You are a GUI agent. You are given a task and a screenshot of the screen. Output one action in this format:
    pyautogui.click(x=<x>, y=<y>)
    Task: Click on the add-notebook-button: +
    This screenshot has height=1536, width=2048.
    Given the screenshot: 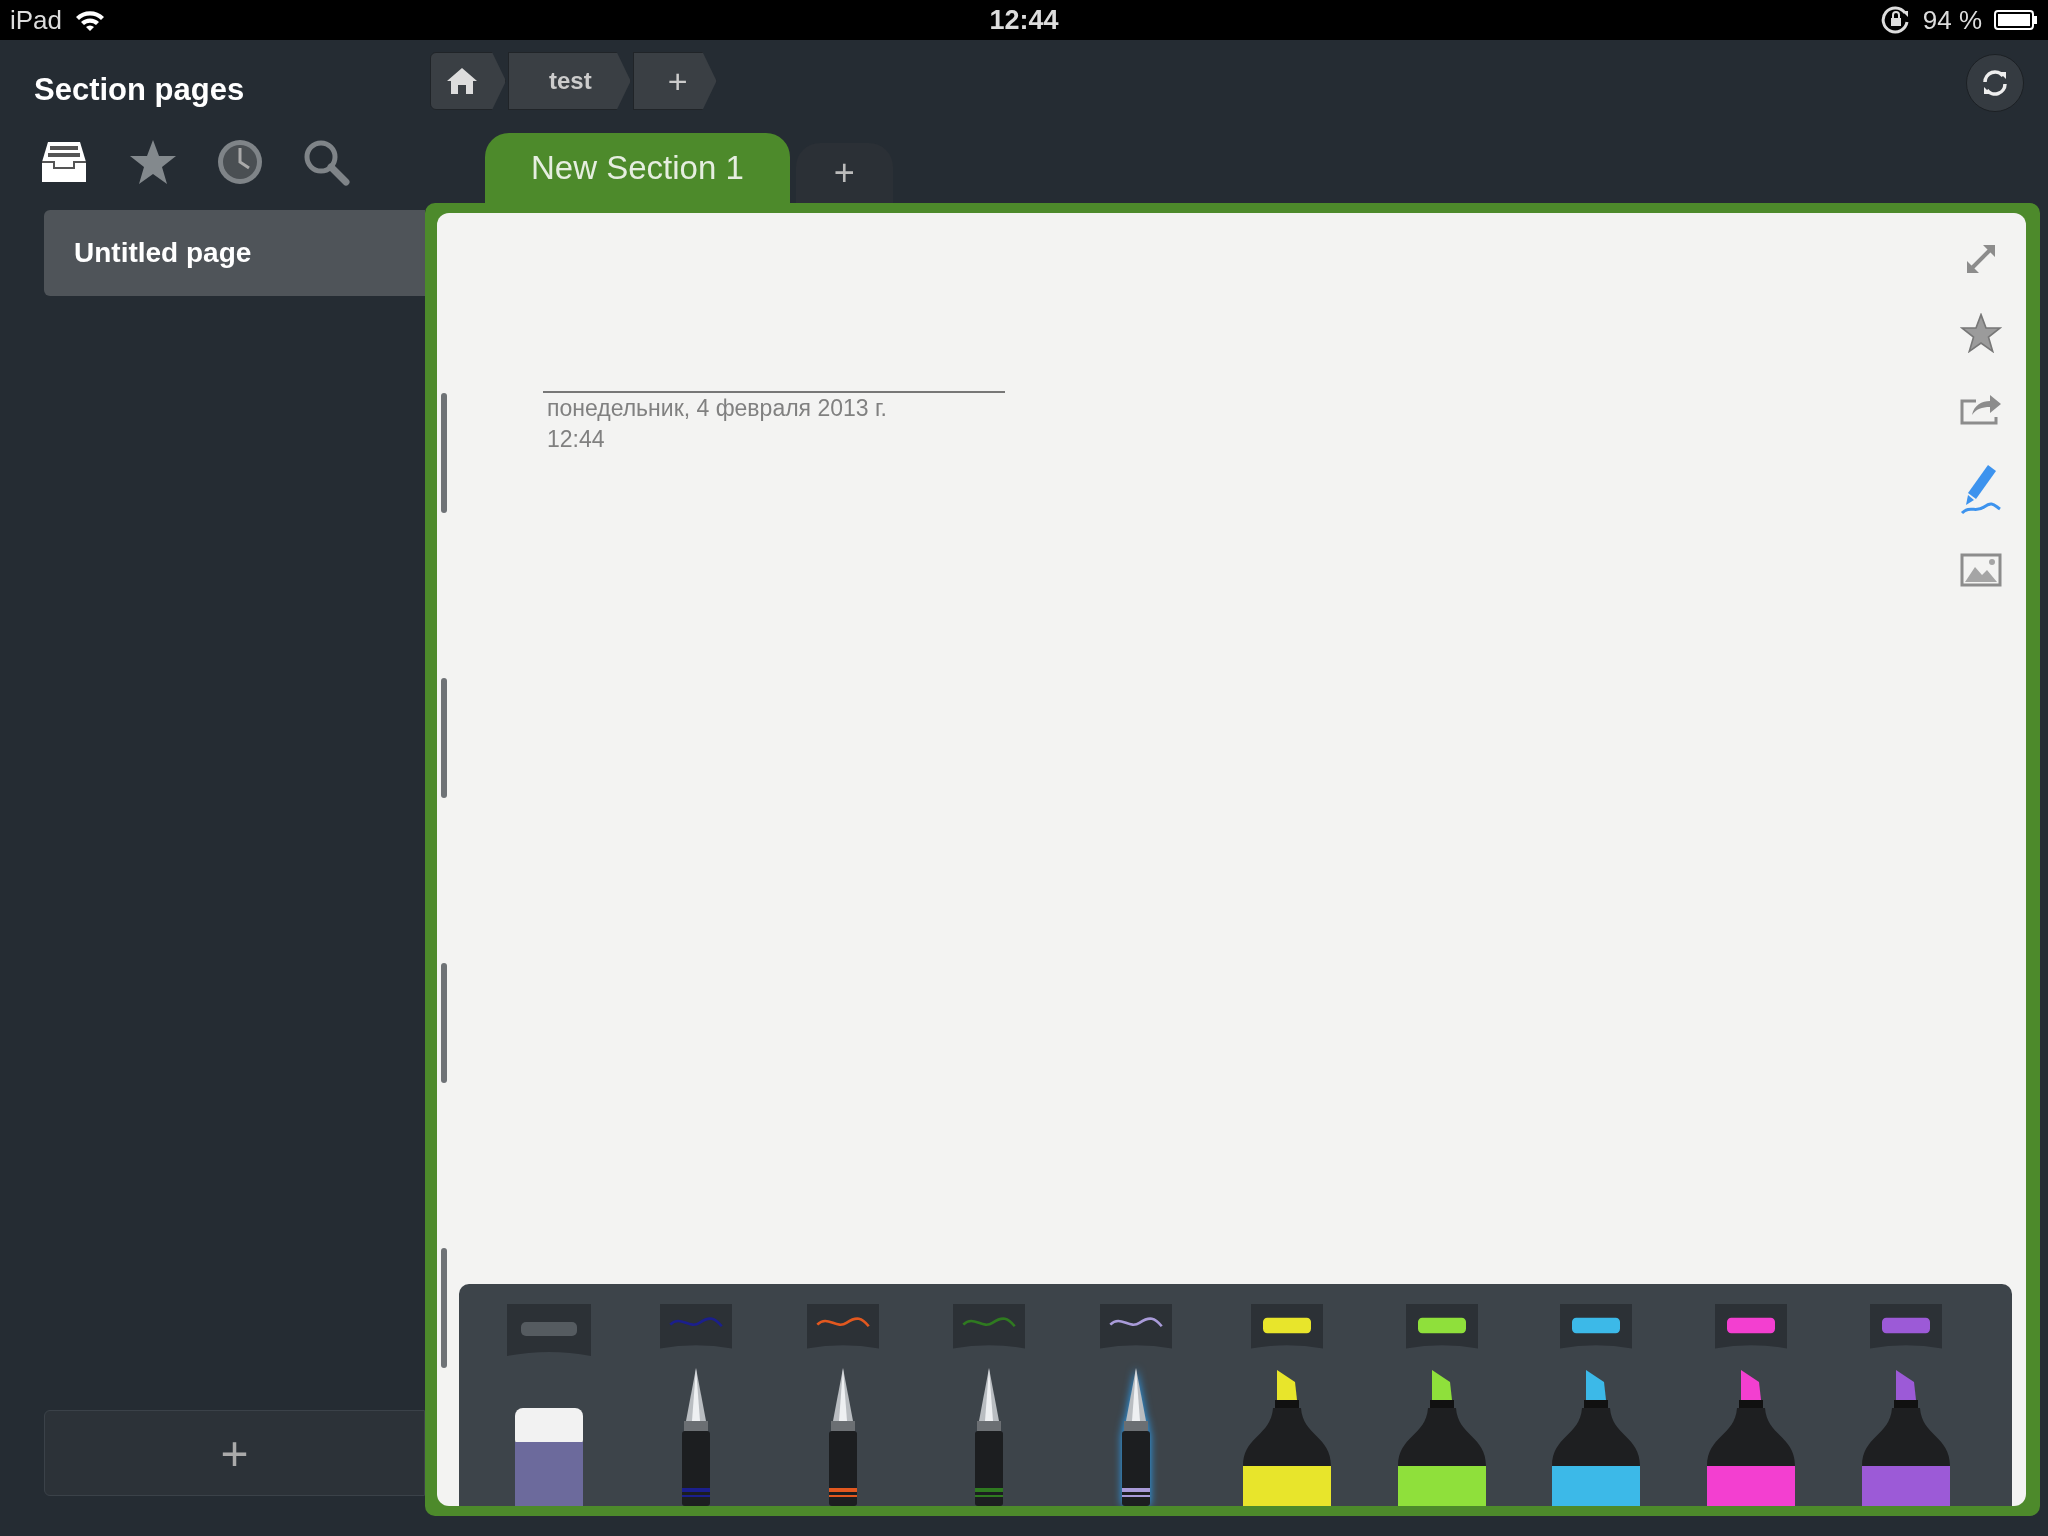 What is the action you would take?
    pyautogui.click(x=674, y=81)
    